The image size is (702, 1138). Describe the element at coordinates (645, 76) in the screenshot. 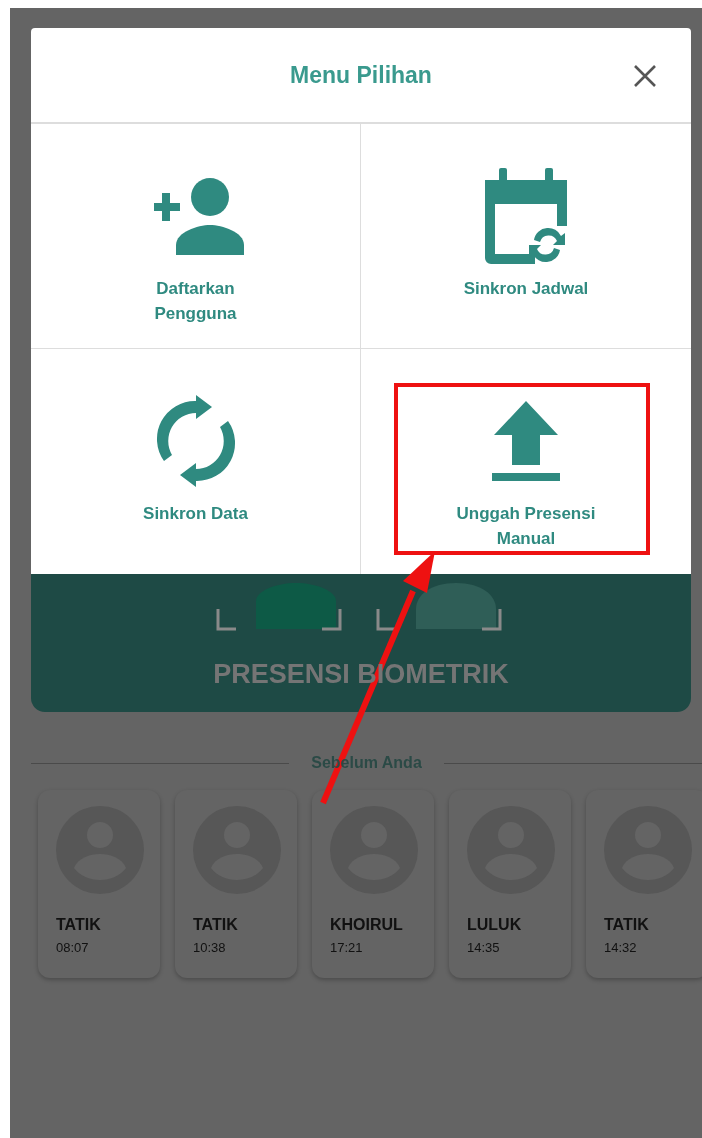

I see `close-button` at that location.